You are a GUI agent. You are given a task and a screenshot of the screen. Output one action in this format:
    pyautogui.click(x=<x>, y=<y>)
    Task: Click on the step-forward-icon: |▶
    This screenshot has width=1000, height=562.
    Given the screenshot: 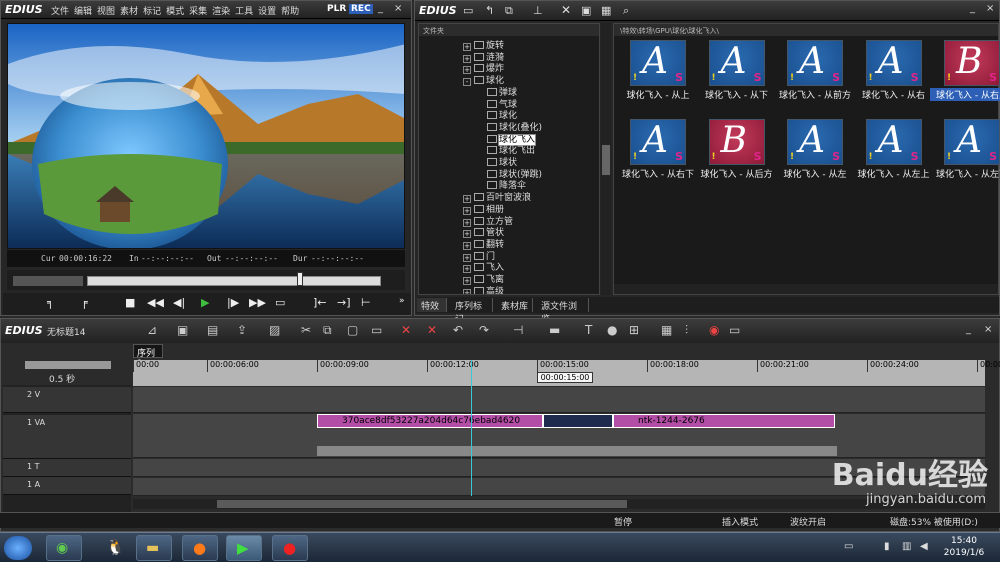 What is the action you would take?
    pyautogui.click(x=233, y=302)
    